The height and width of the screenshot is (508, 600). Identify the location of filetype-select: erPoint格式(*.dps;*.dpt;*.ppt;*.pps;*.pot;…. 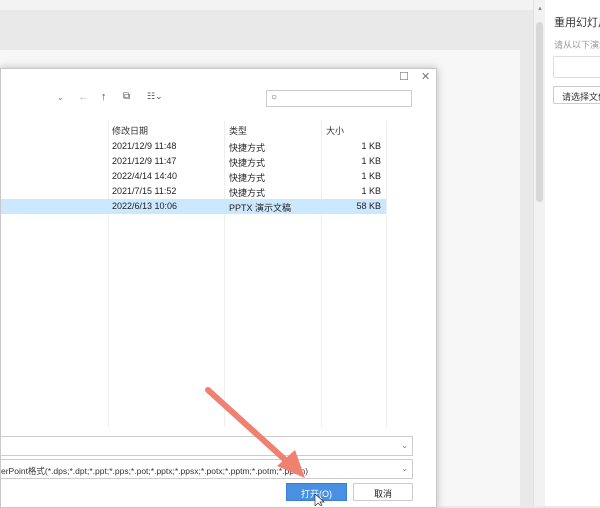
(206, 469).